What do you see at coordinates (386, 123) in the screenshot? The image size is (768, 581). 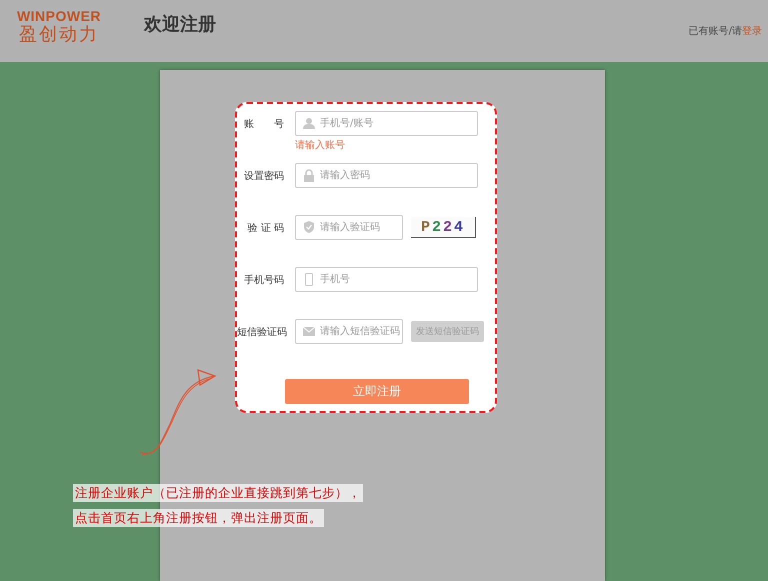 I see `input-field: 手机号/账号` at bounding box center [386, 123].